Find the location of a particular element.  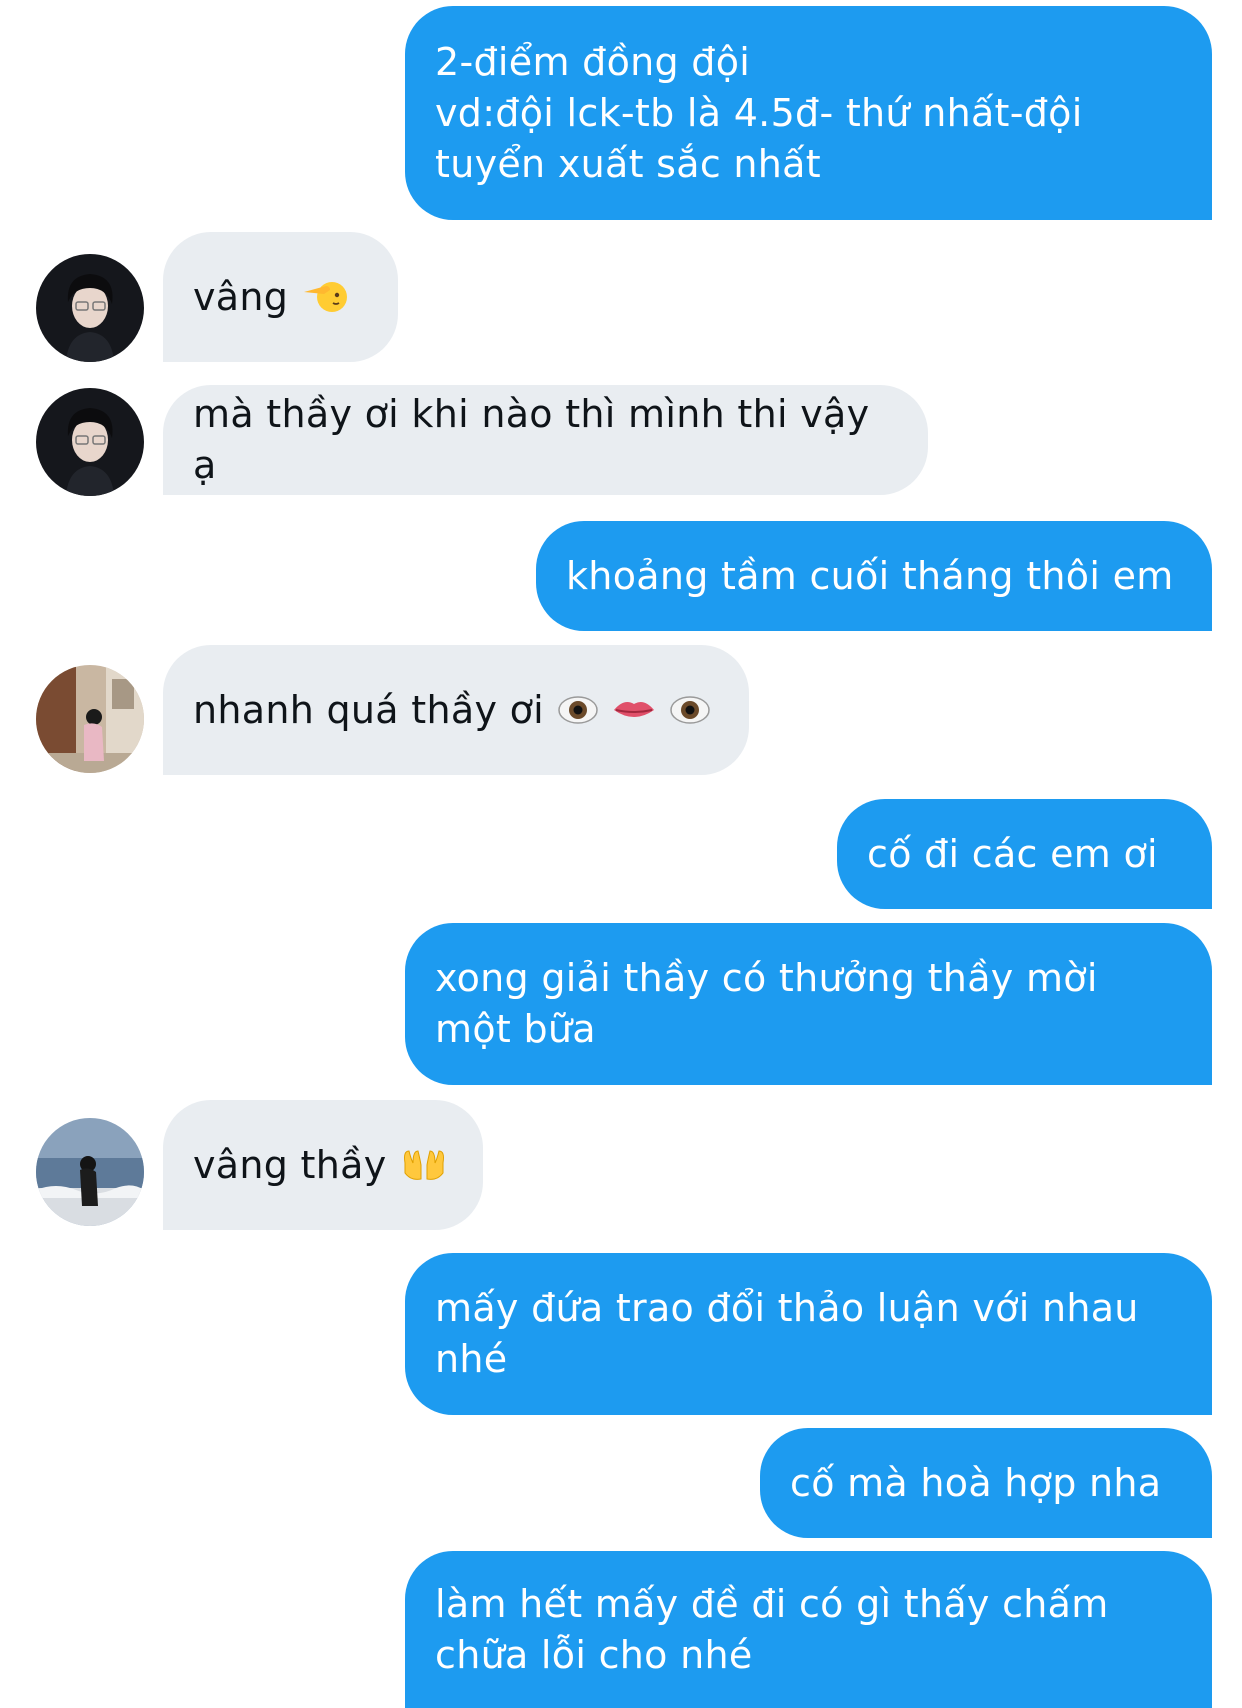

message-text: mấy đứa trao đổi thảo luận với nhau nhé is located at coordinates (787, 1333).